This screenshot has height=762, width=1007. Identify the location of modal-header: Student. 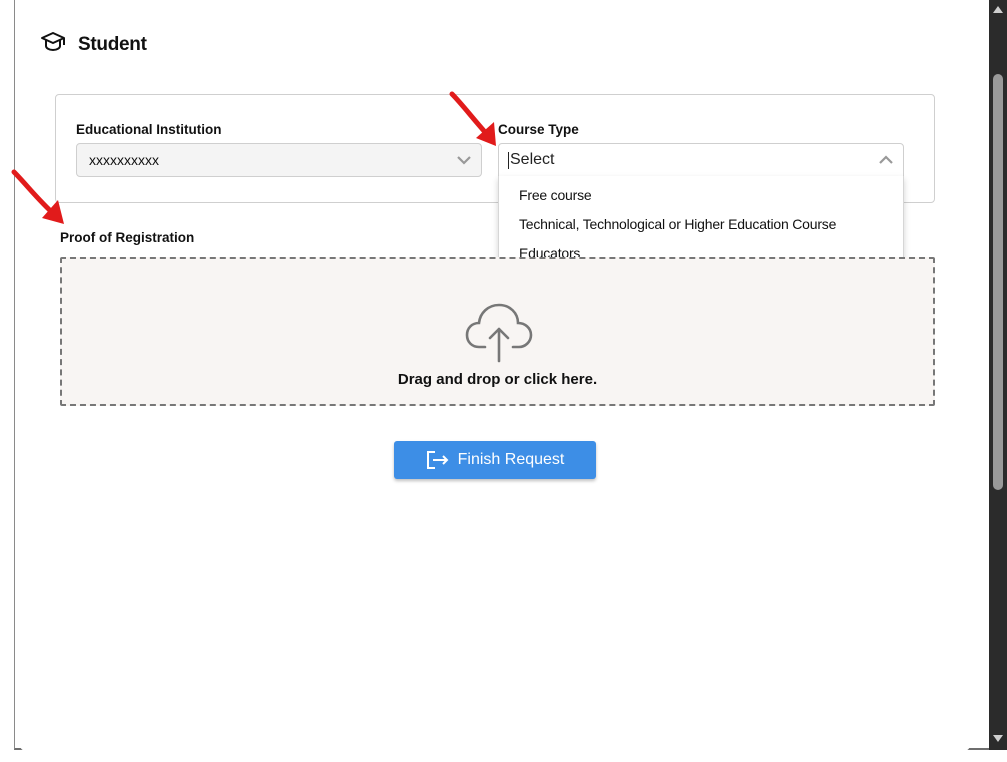
(83, 45).